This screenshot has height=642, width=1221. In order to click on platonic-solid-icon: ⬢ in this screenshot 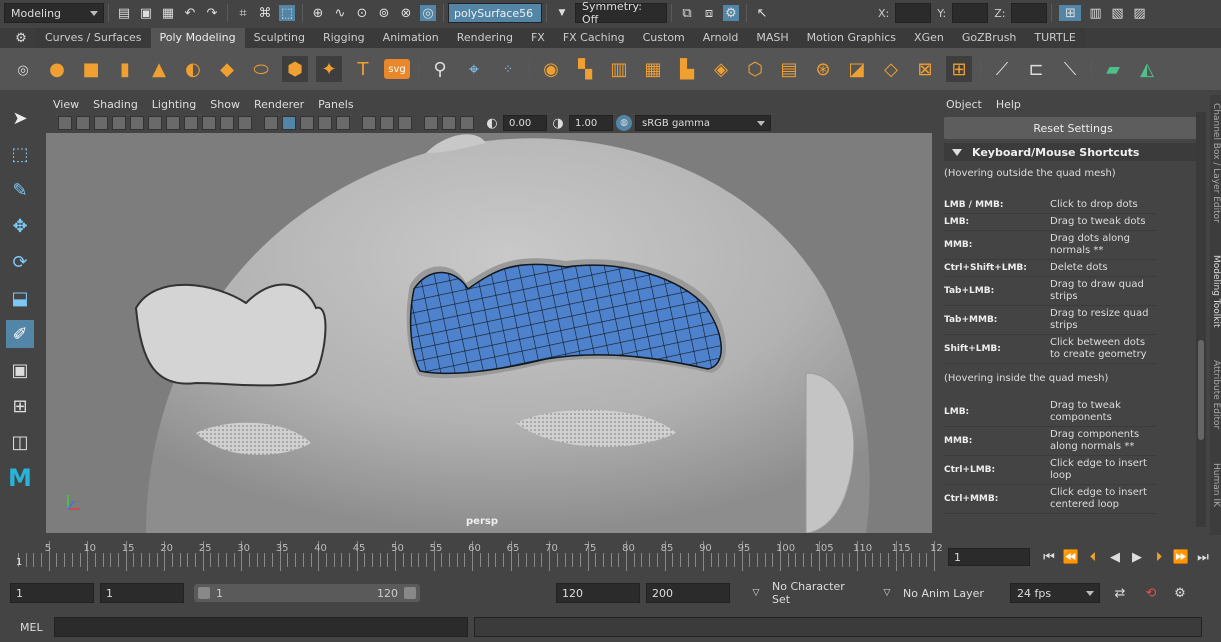, I will do `click(295, 69)`.